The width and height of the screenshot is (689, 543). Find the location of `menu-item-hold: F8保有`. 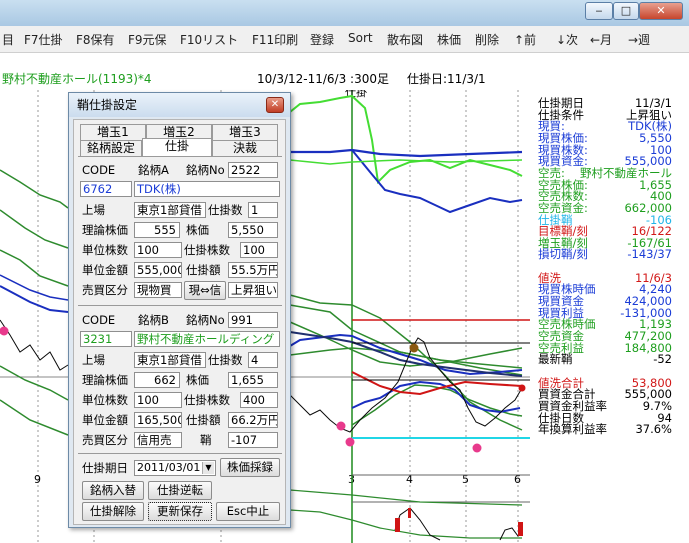

menu-item-hold: F8保有 is located at coordinates (95, 39).